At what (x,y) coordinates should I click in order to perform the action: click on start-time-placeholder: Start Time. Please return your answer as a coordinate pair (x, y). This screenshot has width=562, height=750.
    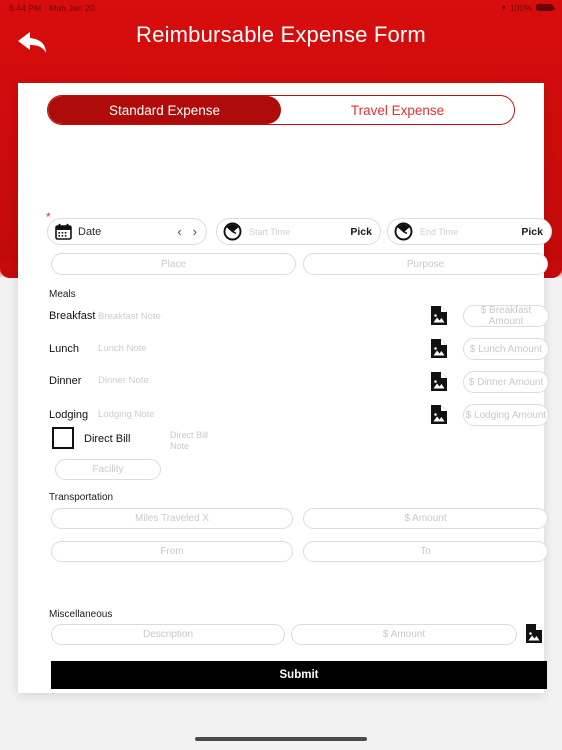
    Looking at the image, I should click on (270, 231).